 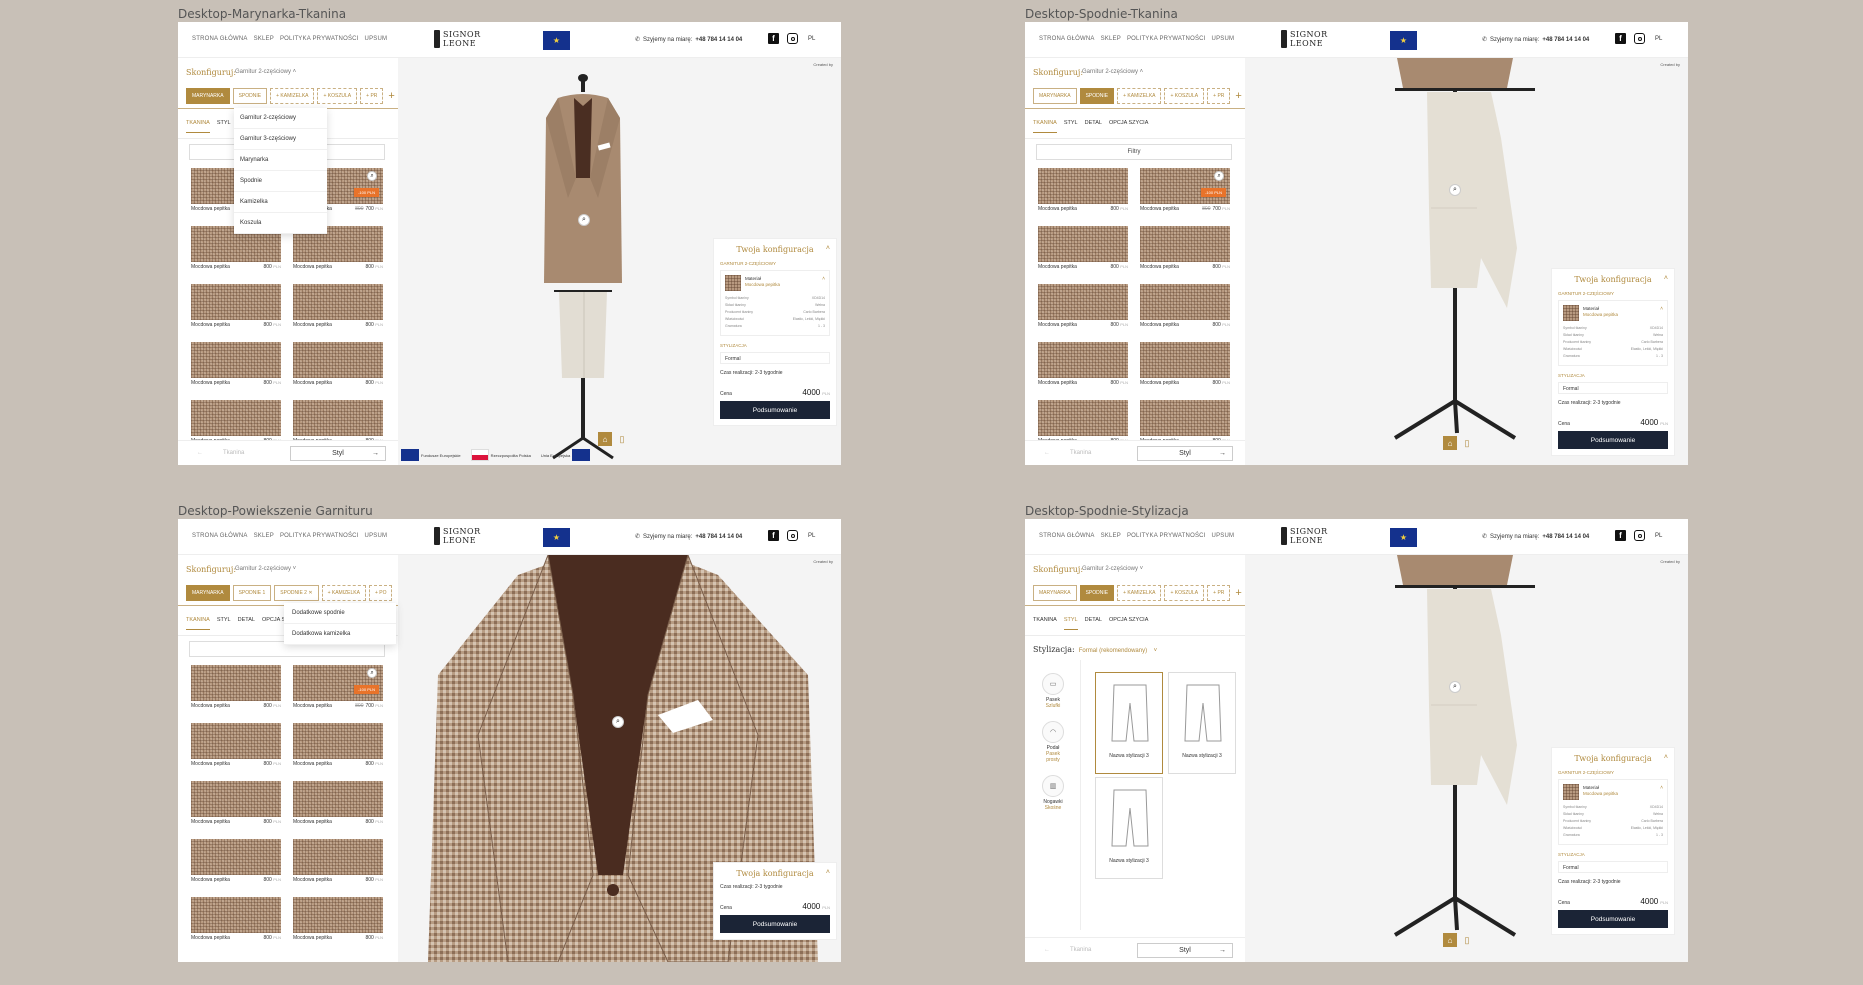 I want to click on option-pasek: ▭ Pasek Szlufki, so click(x=1053, y=691).